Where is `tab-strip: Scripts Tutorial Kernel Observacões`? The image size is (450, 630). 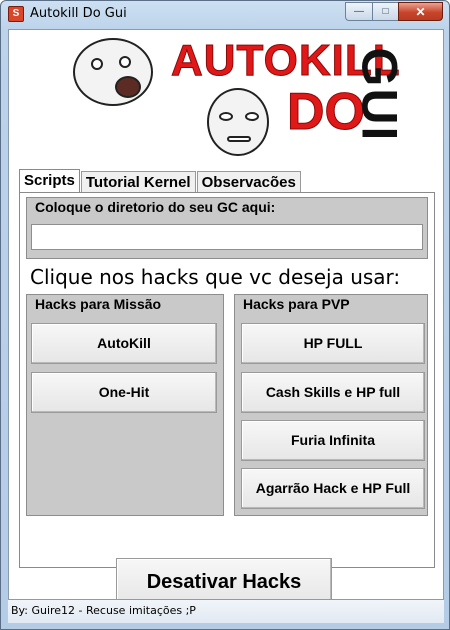
tab-strip: Scripts Tutorial Kernel Observacões is located at coordinates (160, 181).